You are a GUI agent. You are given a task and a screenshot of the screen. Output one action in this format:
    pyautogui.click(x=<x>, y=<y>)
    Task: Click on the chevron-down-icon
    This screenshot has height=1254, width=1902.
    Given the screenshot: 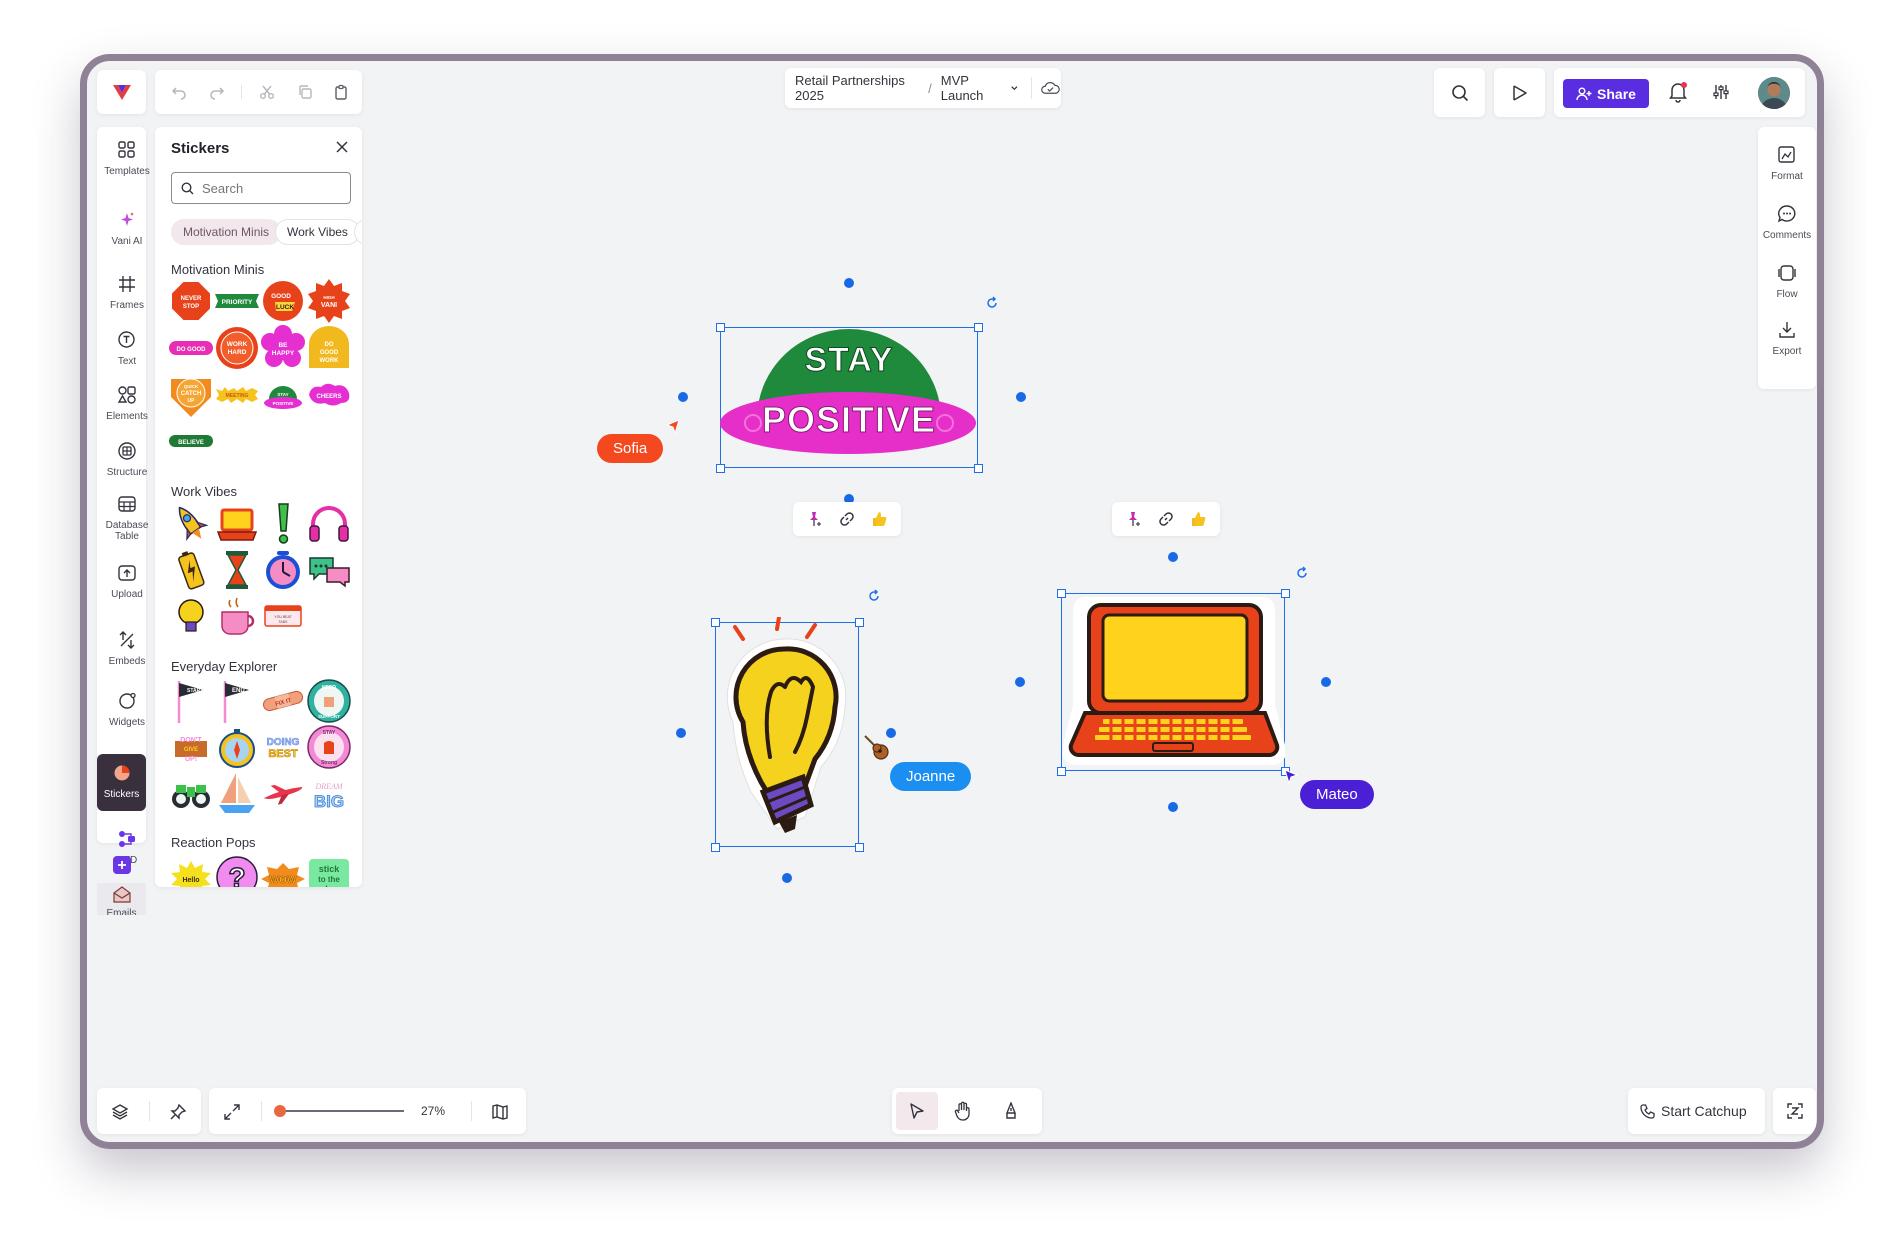 What is the action you would take?
    pyautogui.click(x=1014, y=88)
    